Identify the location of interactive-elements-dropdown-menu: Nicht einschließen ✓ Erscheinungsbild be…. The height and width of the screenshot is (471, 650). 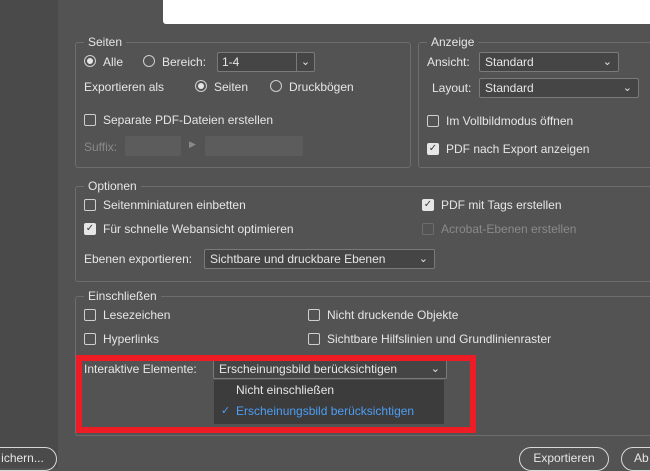
(329, 402).